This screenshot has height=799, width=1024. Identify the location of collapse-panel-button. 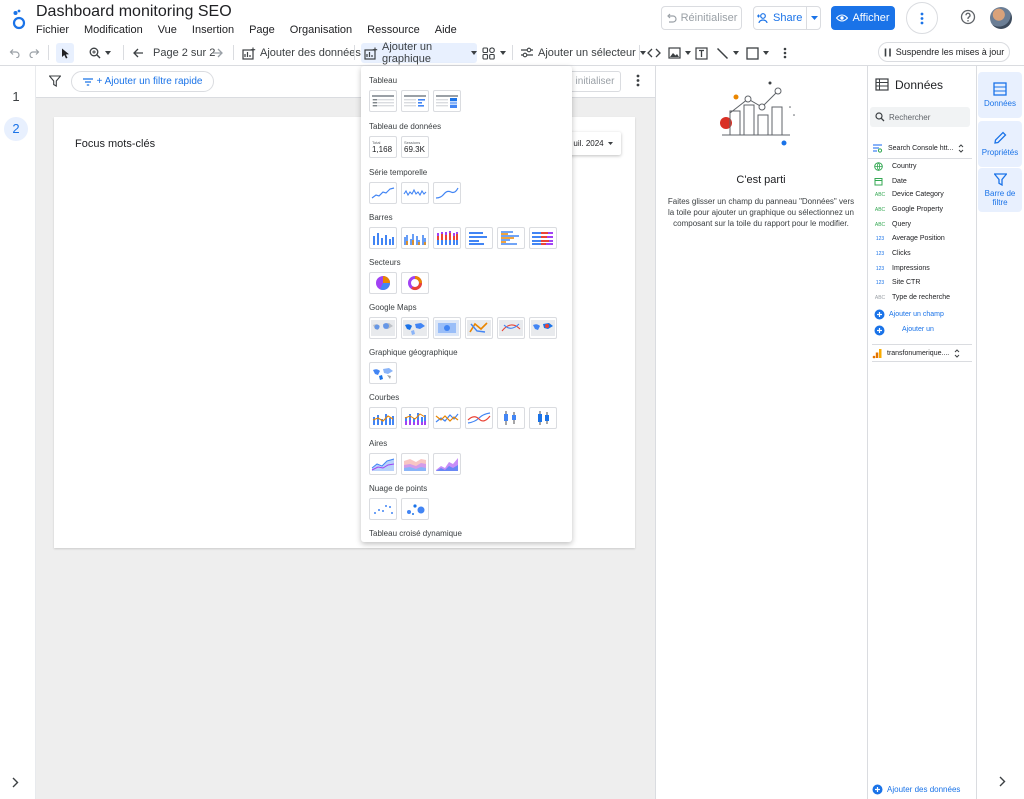
(1002, 781).